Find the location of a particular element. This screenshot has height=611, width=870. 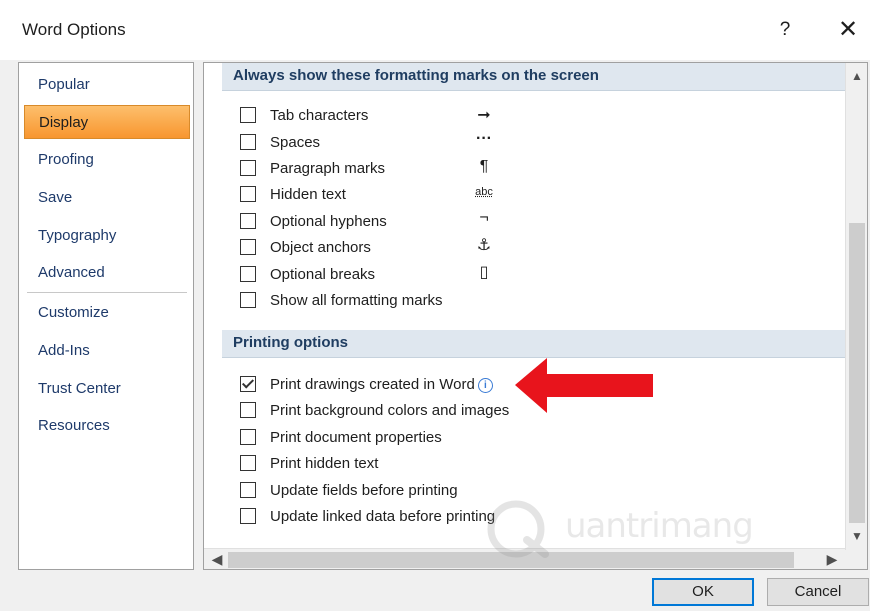

option-print-background: Print background colors and images is located at coordinates (374, 410).